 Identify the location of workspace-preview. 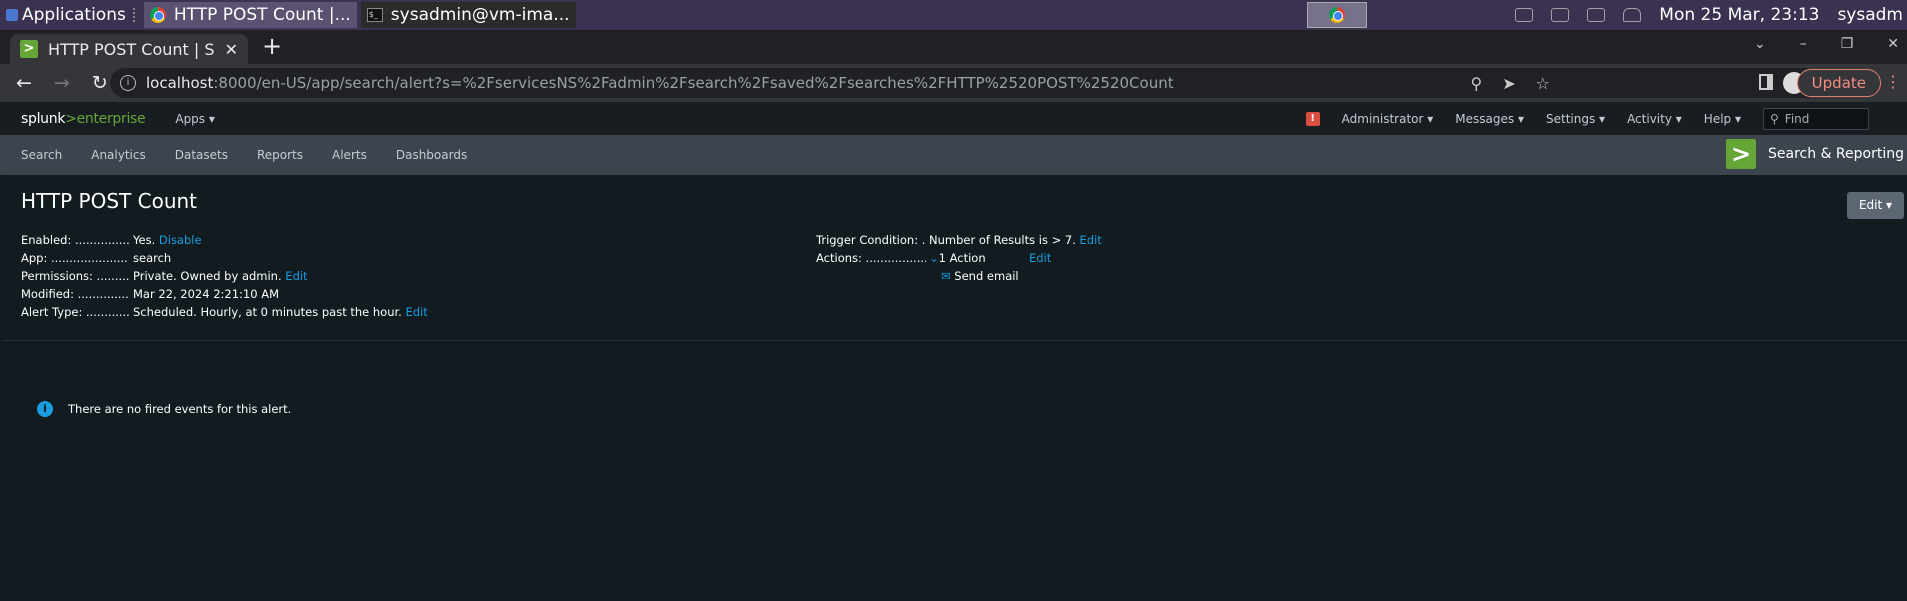
(1337, 15).